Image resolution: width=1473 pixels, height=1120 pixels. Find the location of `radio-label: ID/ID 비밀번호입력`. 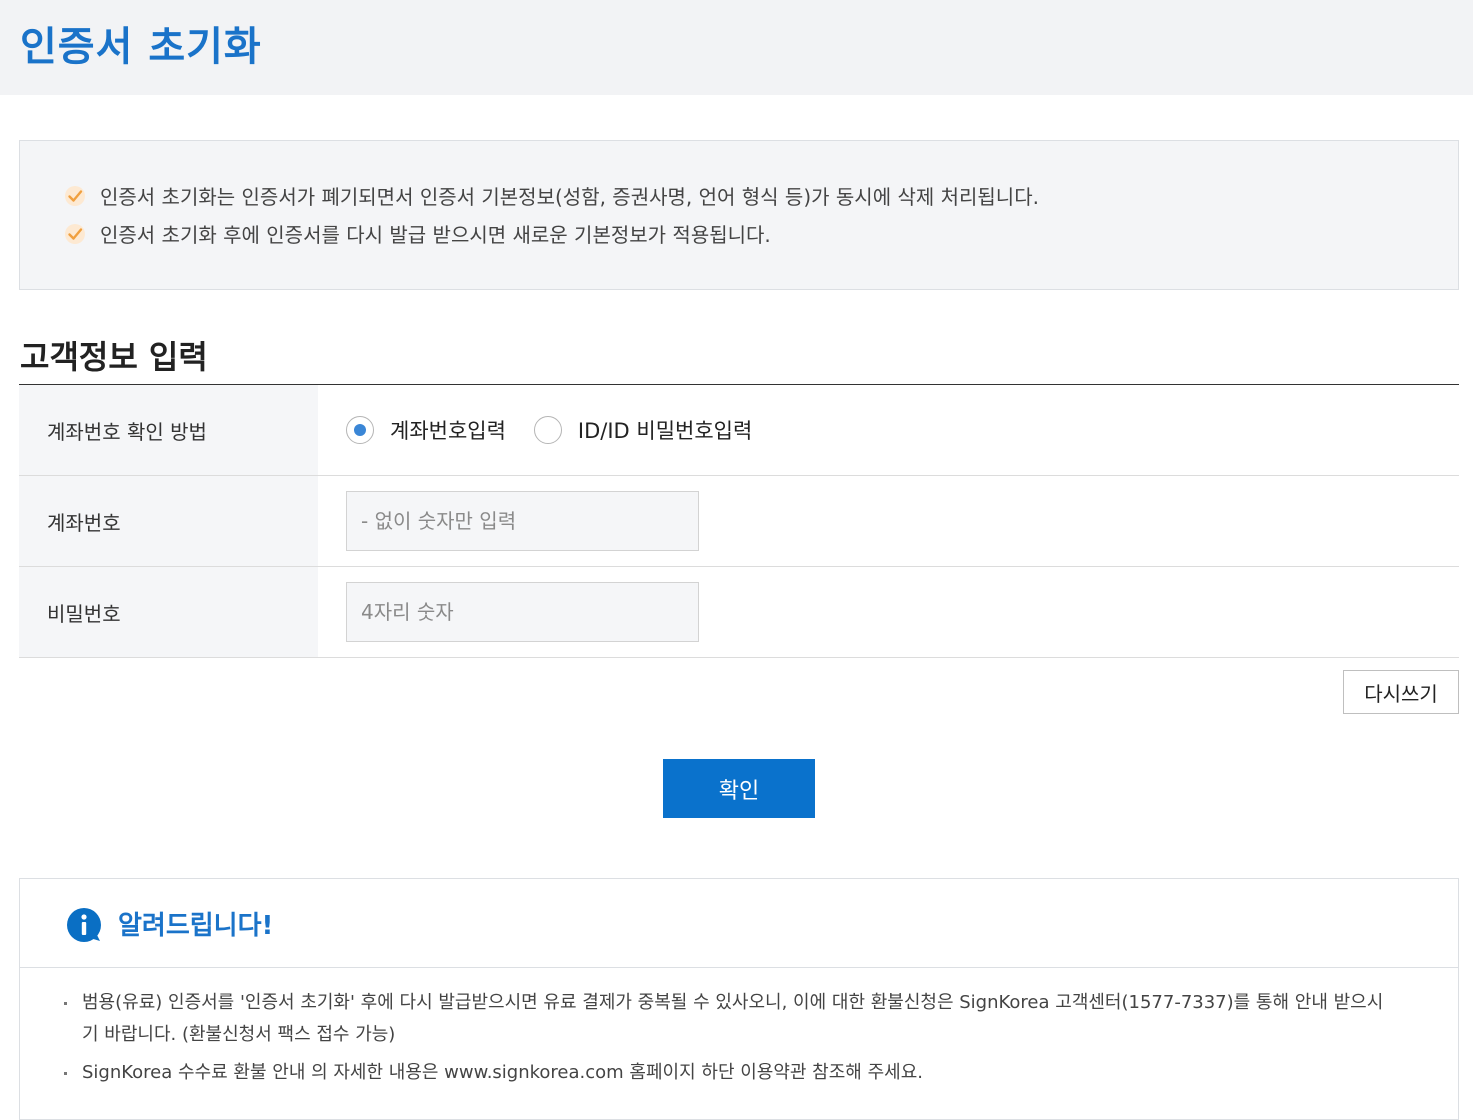

radio-label: ID/ID 비밀번호입력 is located at coordinates (665, 430).